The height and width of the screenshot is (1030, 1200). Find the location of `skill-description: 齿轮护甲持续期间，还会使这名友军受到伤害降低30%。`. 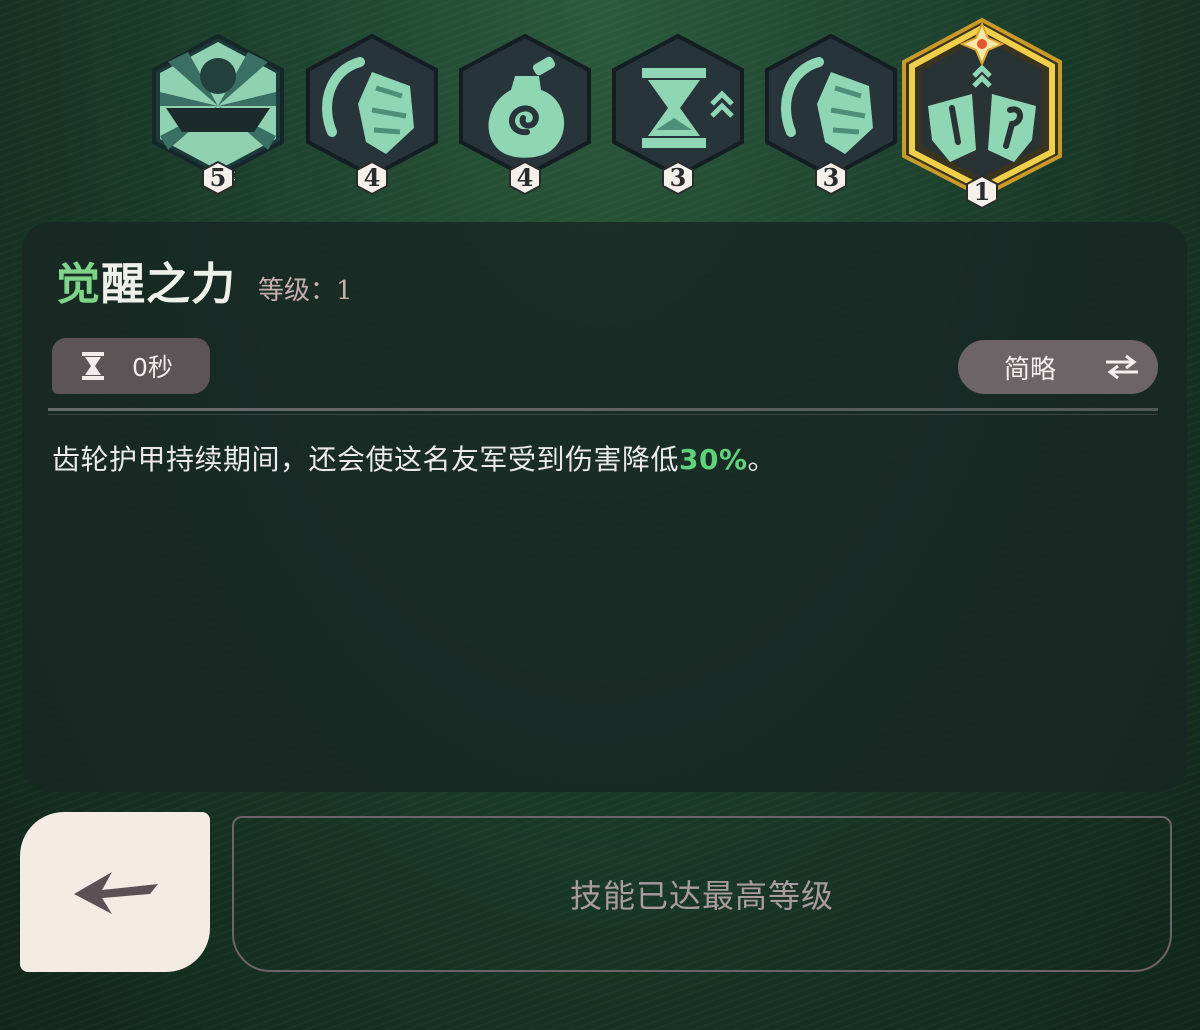

skill-description: 齿轮护甲持续期间，还会使这名友军受到伤害降低30%。 is located at coordinates (414, 458).